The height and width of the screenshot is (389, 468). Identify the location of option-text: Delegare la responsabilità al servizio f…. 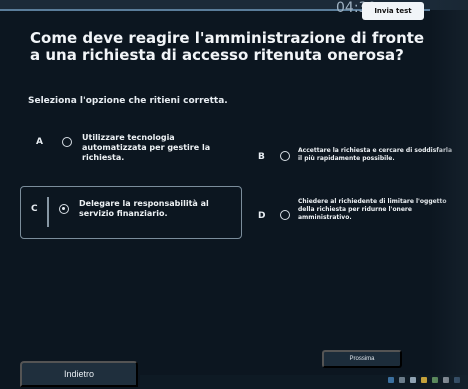
(144, 208).